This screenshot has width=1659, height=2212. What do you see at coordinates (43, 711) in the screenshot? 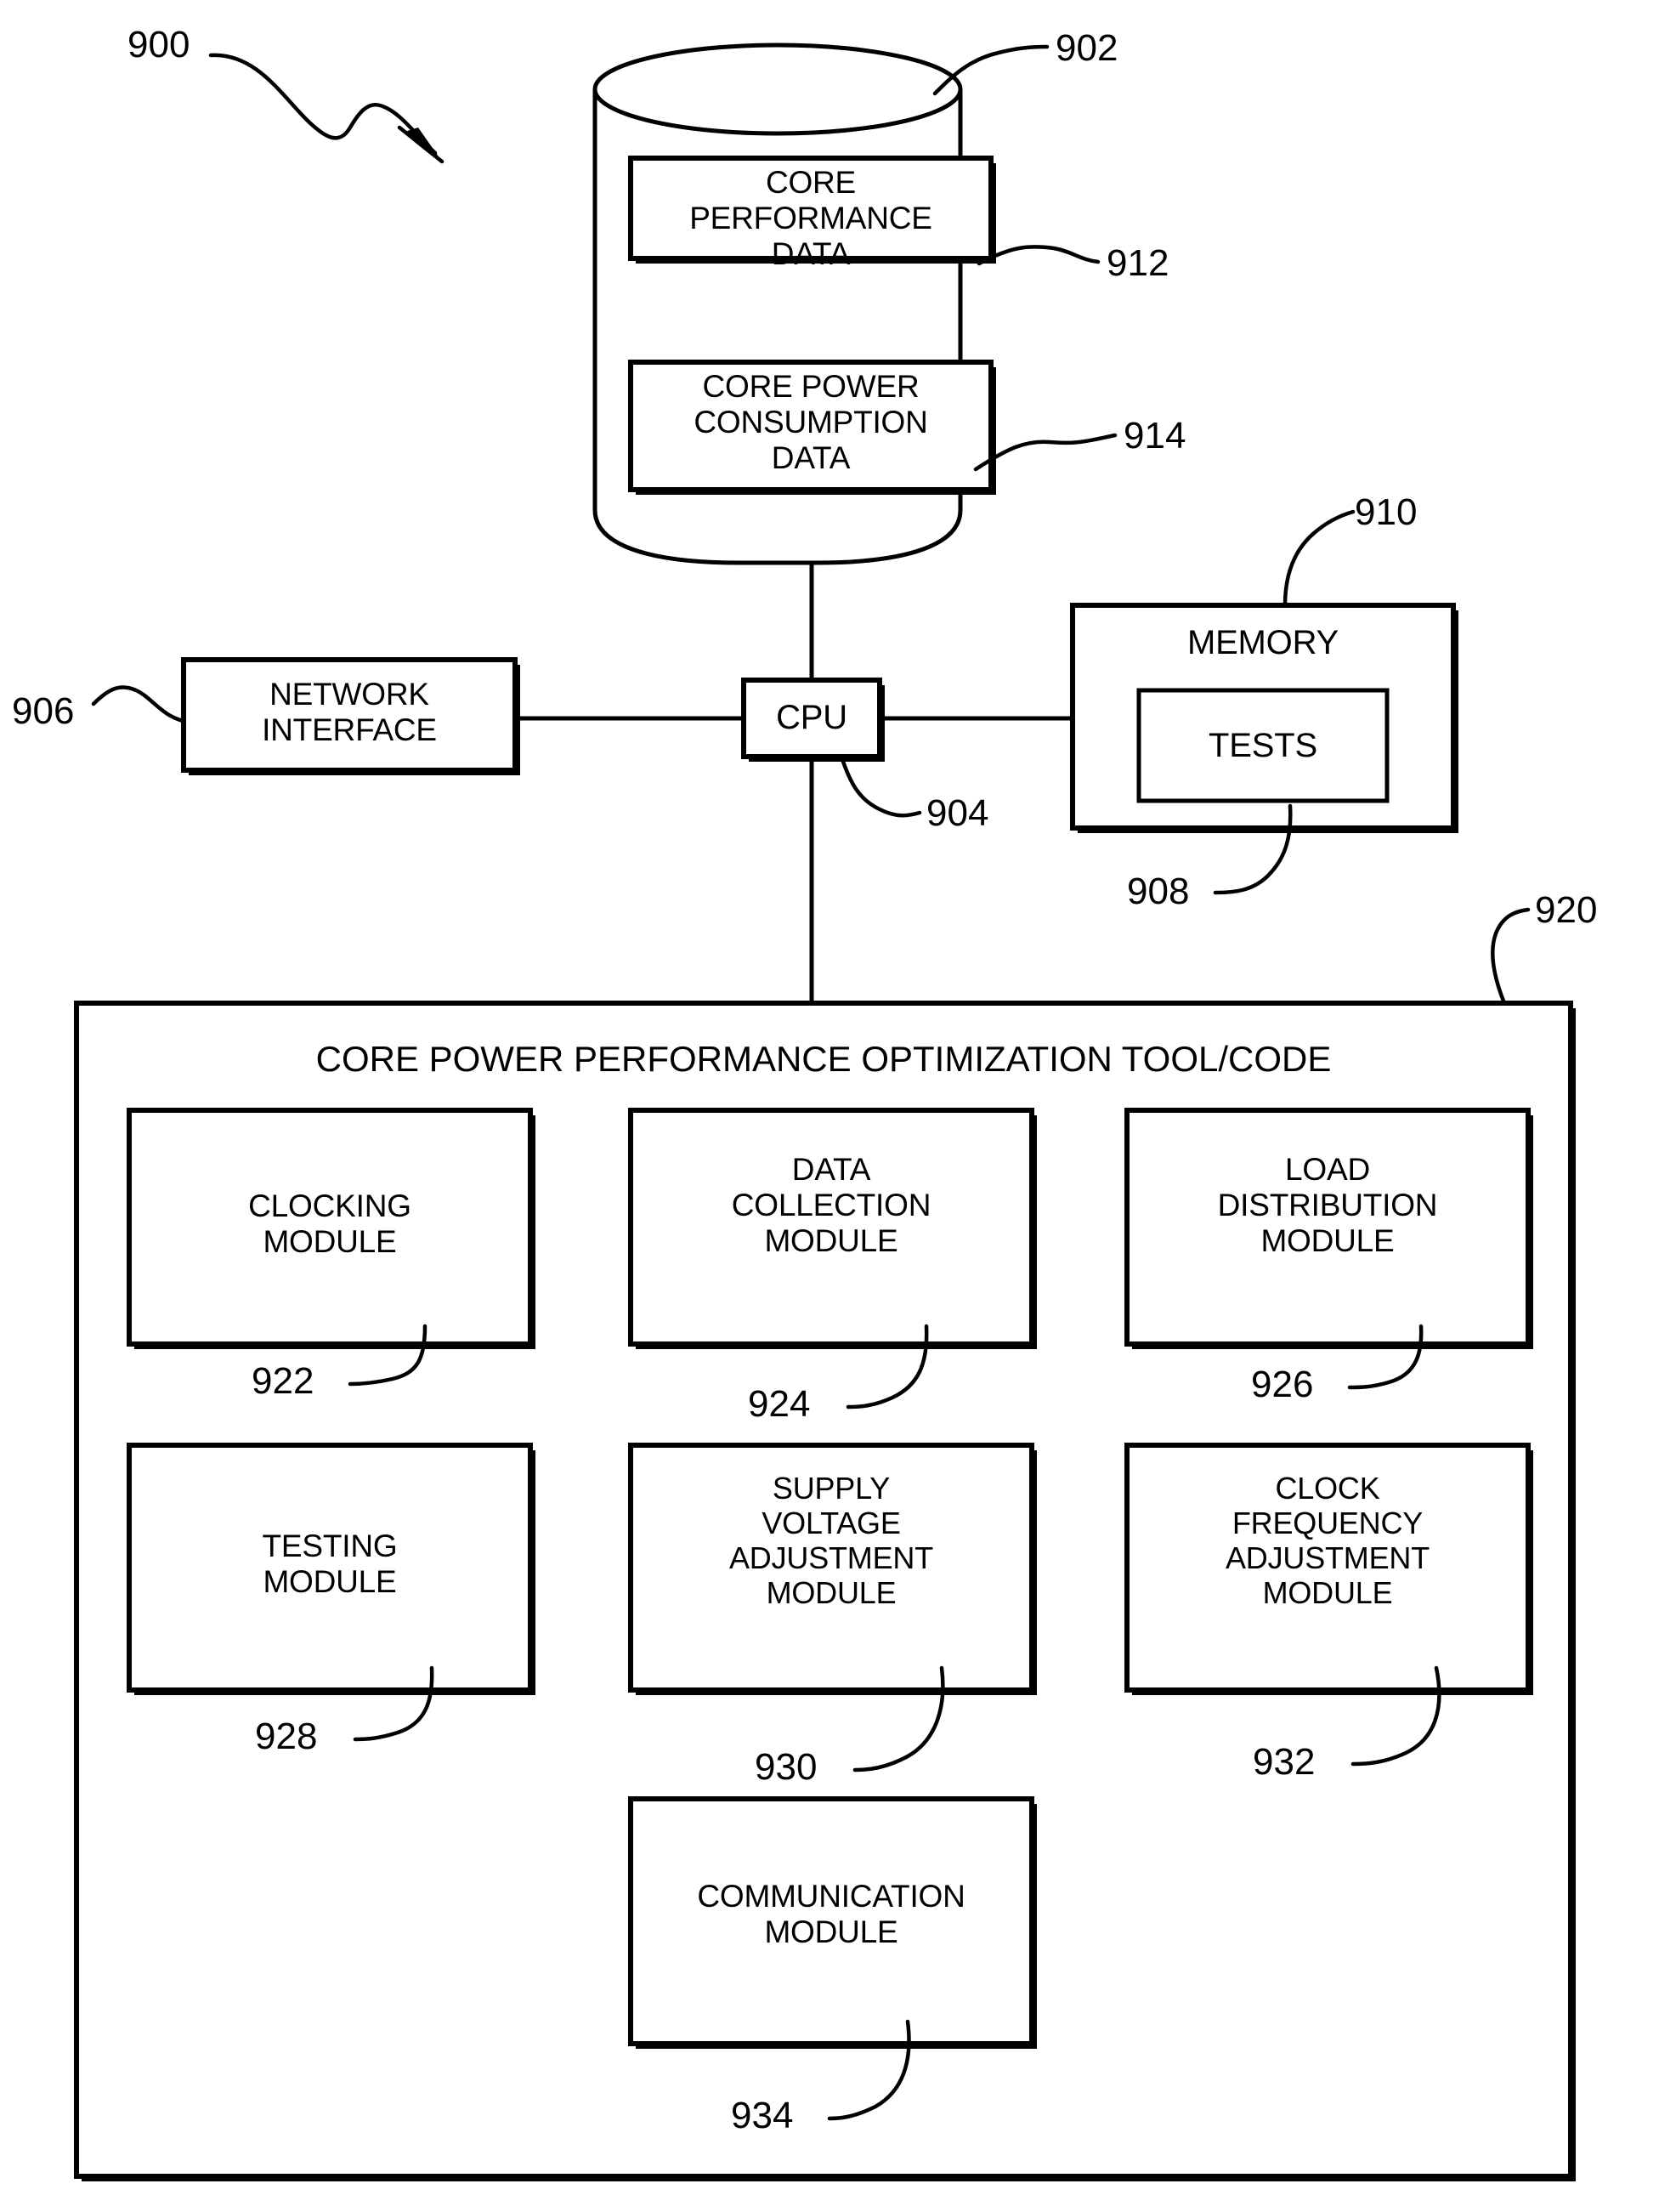
I see `ref-906: 906` at bounding box center [43, 711].